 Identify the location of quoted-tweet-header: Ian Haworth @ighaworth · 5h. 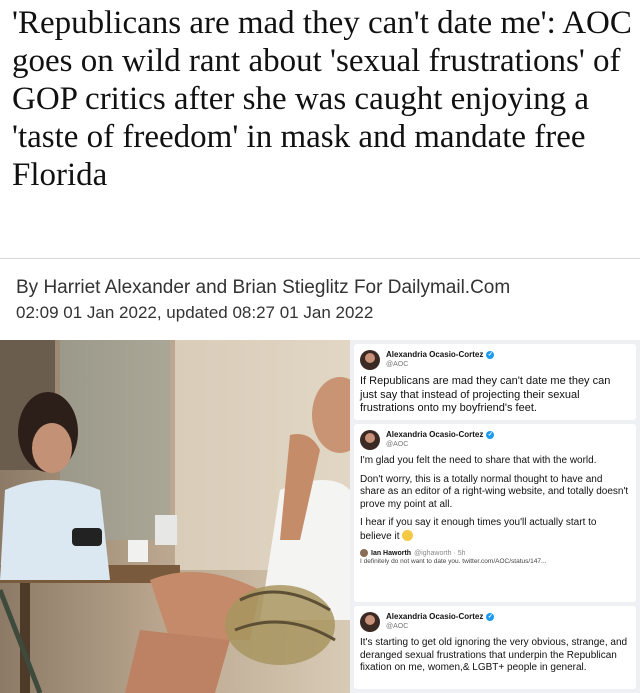
(495, 553).